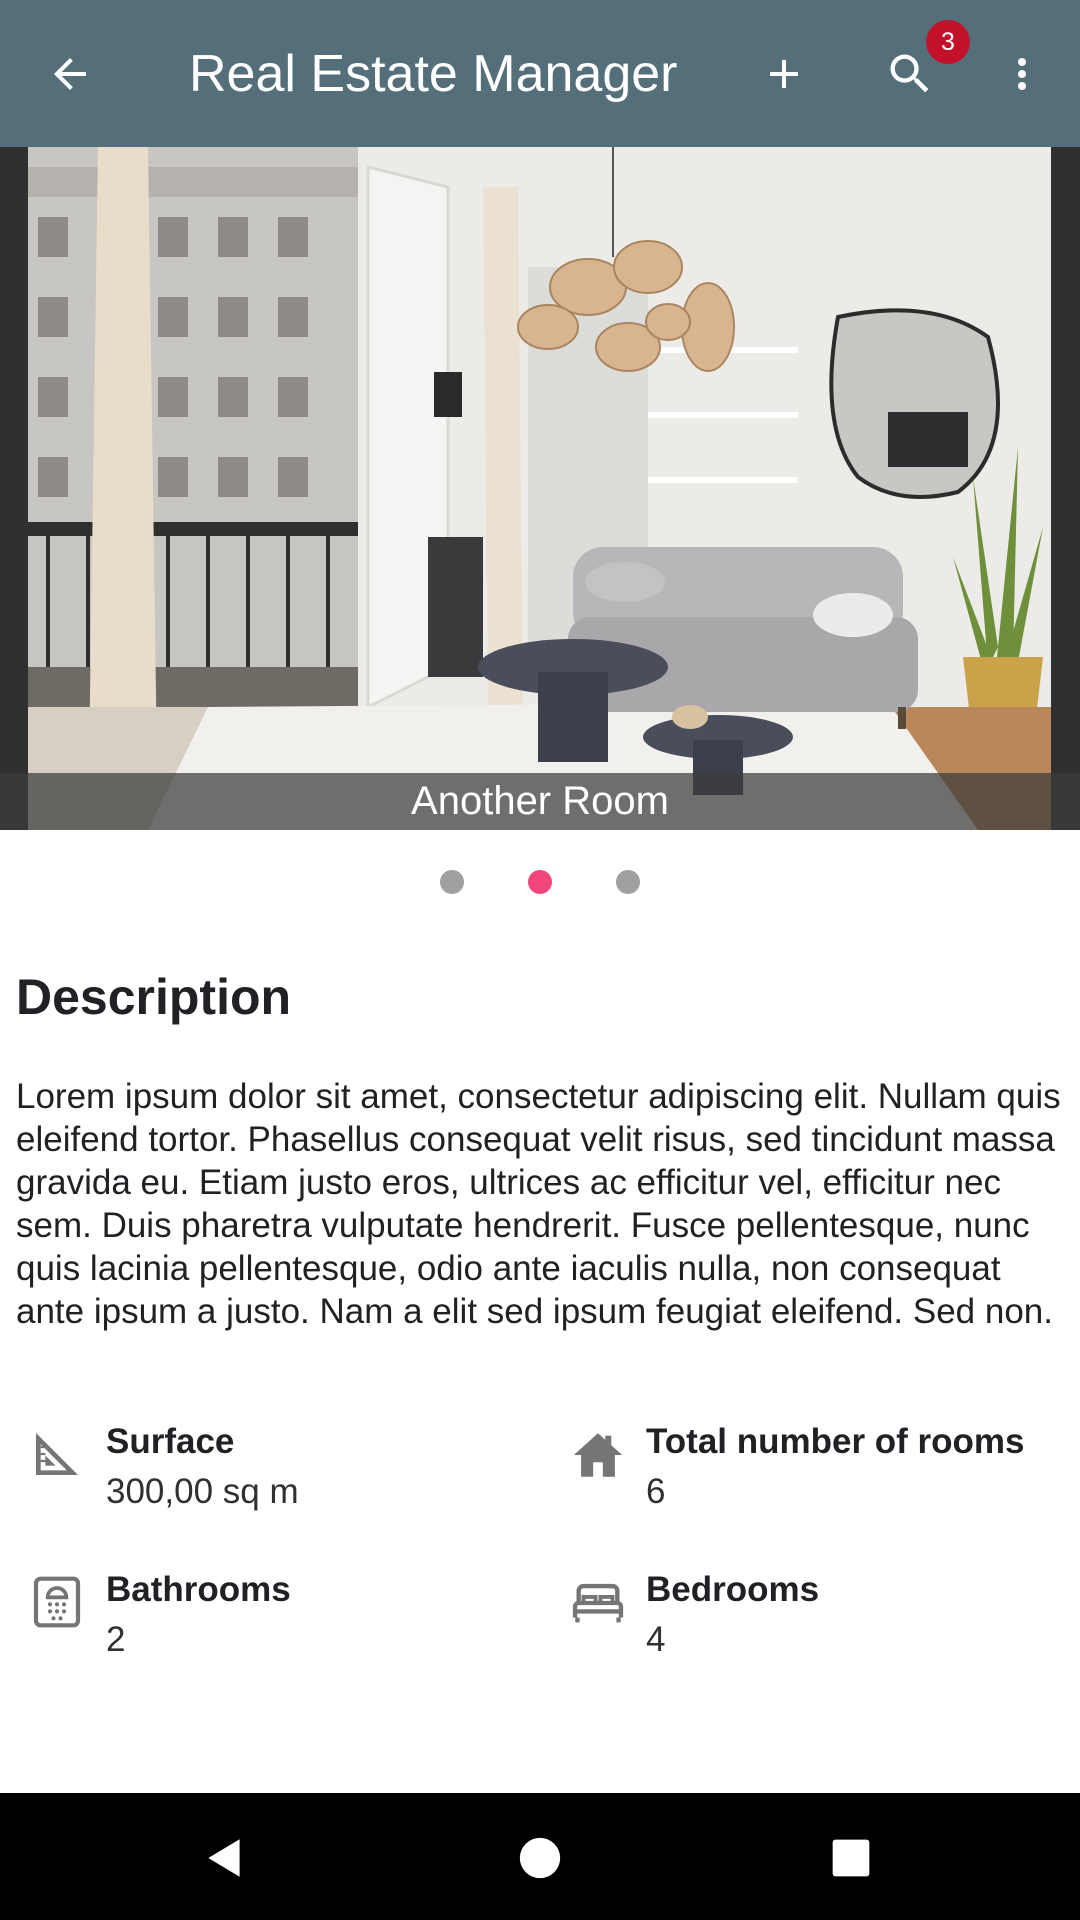  Describe the element at coordinates (70, 74) in the screenshot. I see `arrow-back-icon` at that location.